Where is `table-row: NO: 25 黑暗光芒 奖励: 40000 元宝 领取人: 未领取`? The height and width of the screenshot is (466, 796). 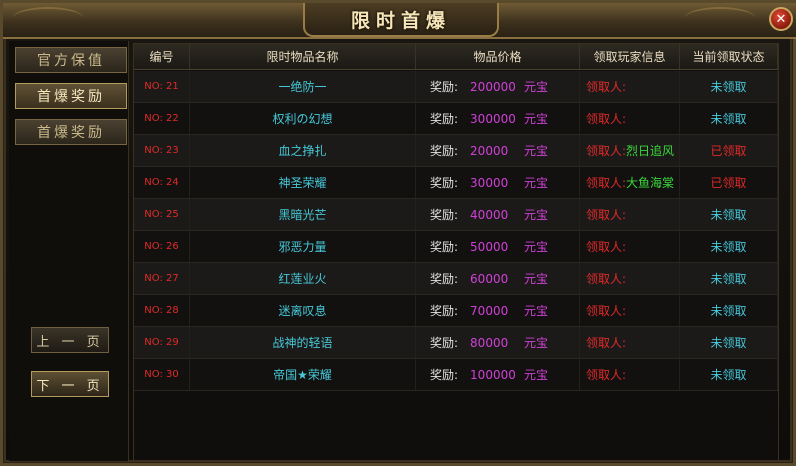
table-row: NO: 25 黑暗光芒 奖励: 40000 元宝 领取人: 未领取 is located at coordinates (456, 215).